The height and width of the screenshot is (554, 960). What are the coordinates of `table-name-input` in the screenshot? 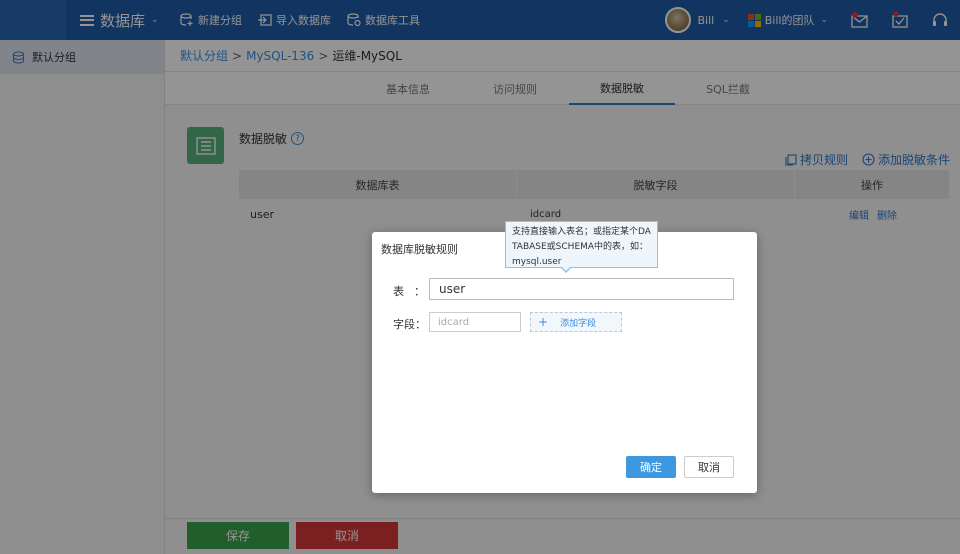 It's located at (581, 289).